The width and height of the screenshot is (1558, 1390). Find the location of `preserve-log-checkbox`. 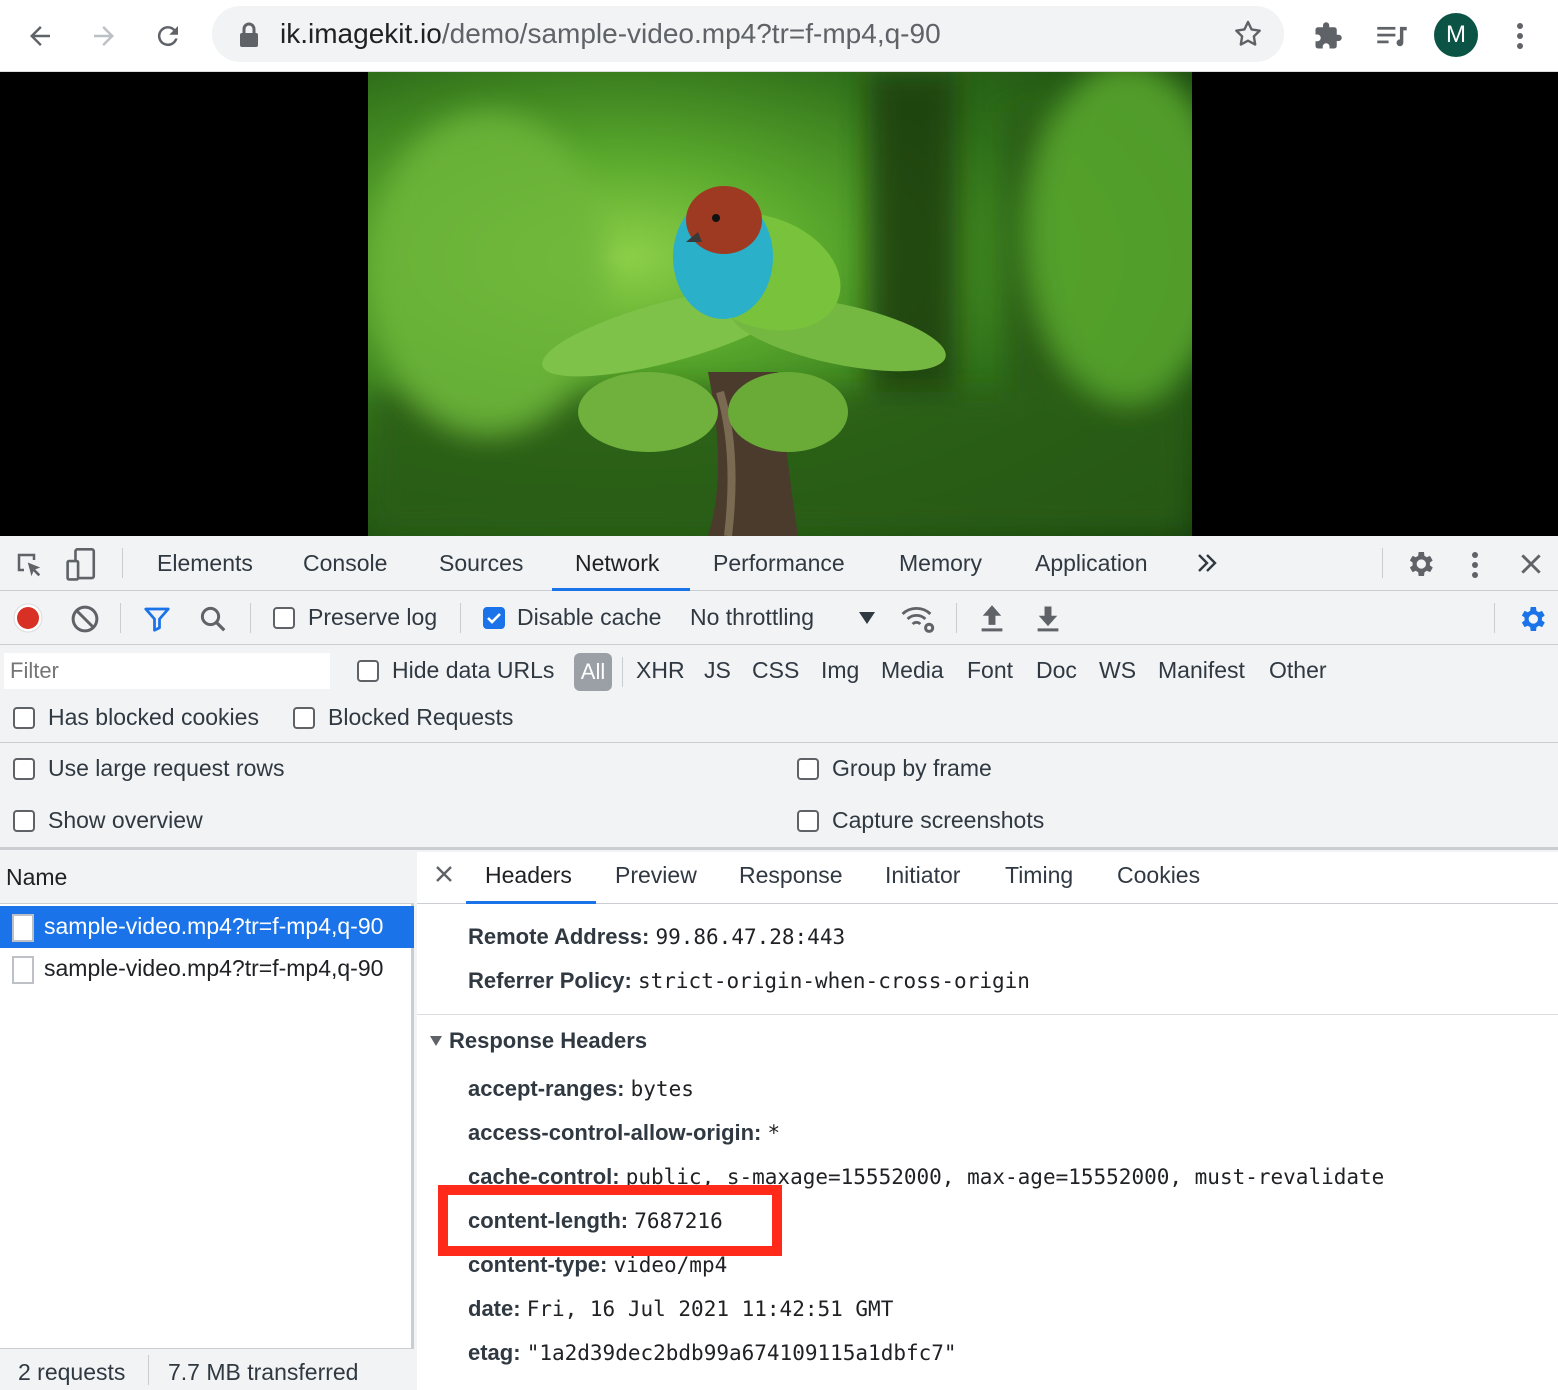

preserve-log-checkbox is located at coordinates (284, 618).